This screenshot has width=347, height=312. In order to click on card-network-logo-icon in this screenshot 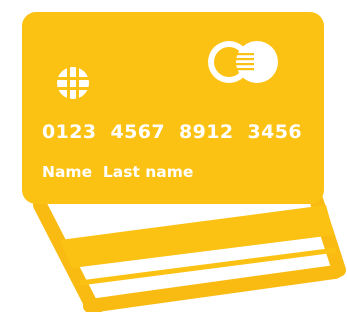, I will do `click(243, 62)`.